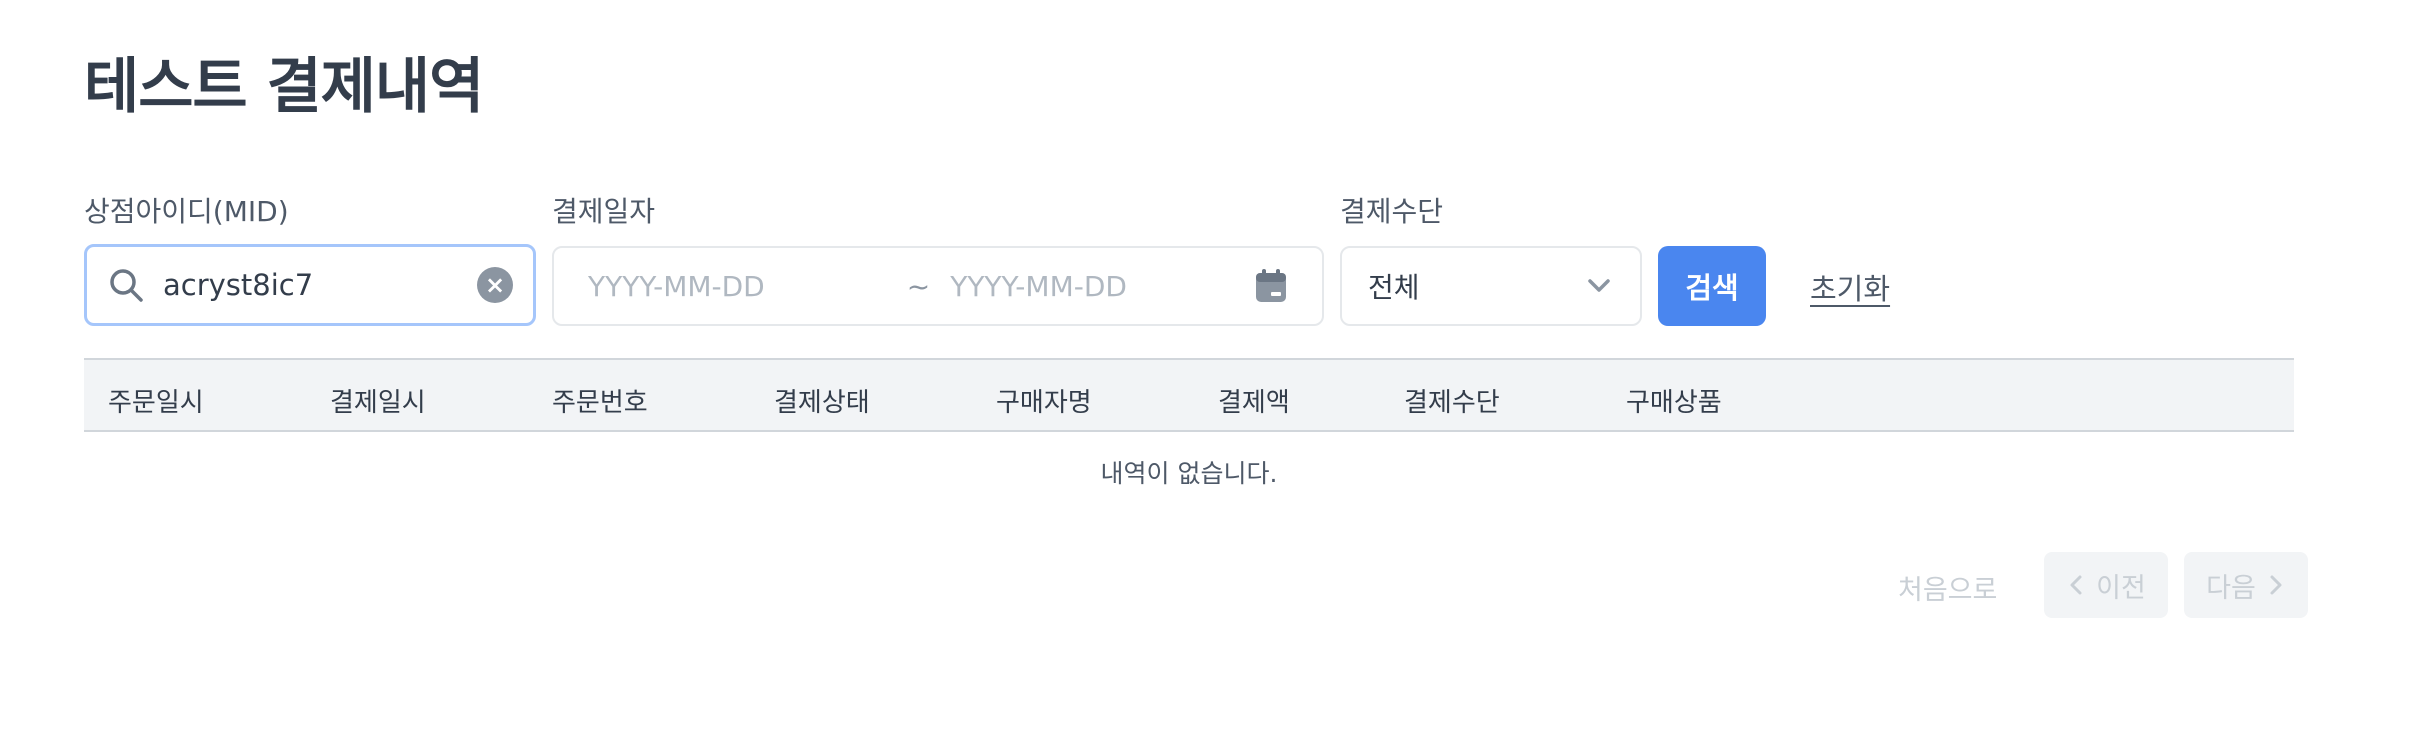 This screenshot has width=2430, height=730. I want to click on calendar-icon, so click(1271, 286).